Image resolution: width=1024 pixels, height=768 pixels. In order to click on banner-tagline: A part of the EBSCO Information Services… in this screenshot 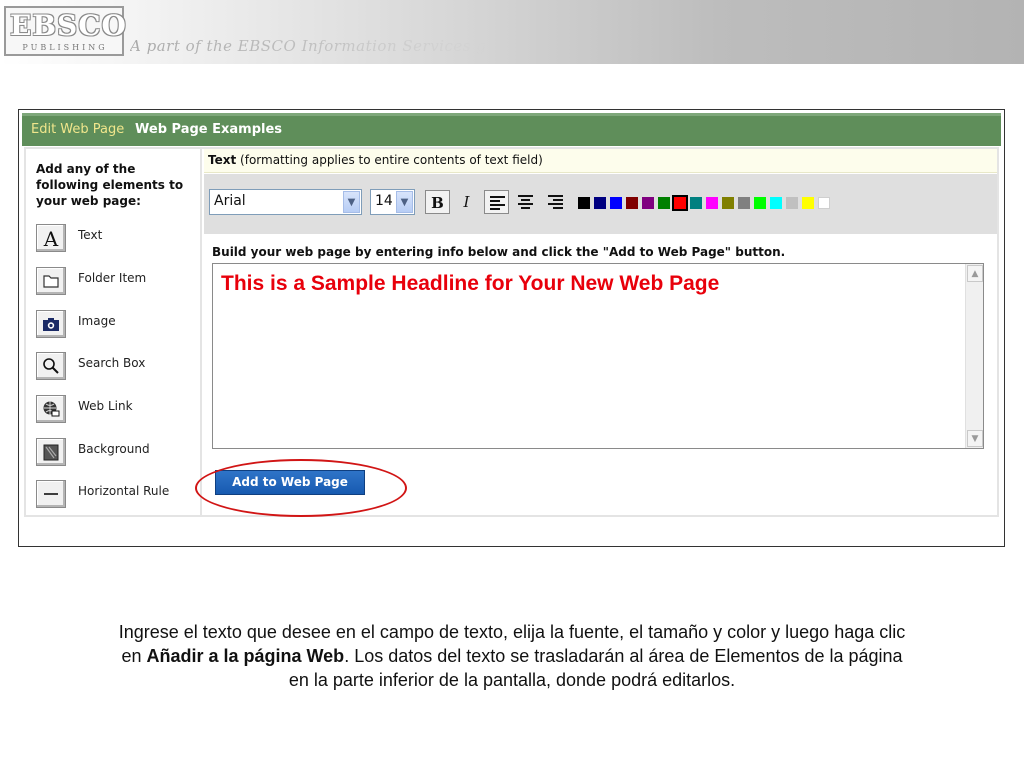, I will do `click(308, 46)`.